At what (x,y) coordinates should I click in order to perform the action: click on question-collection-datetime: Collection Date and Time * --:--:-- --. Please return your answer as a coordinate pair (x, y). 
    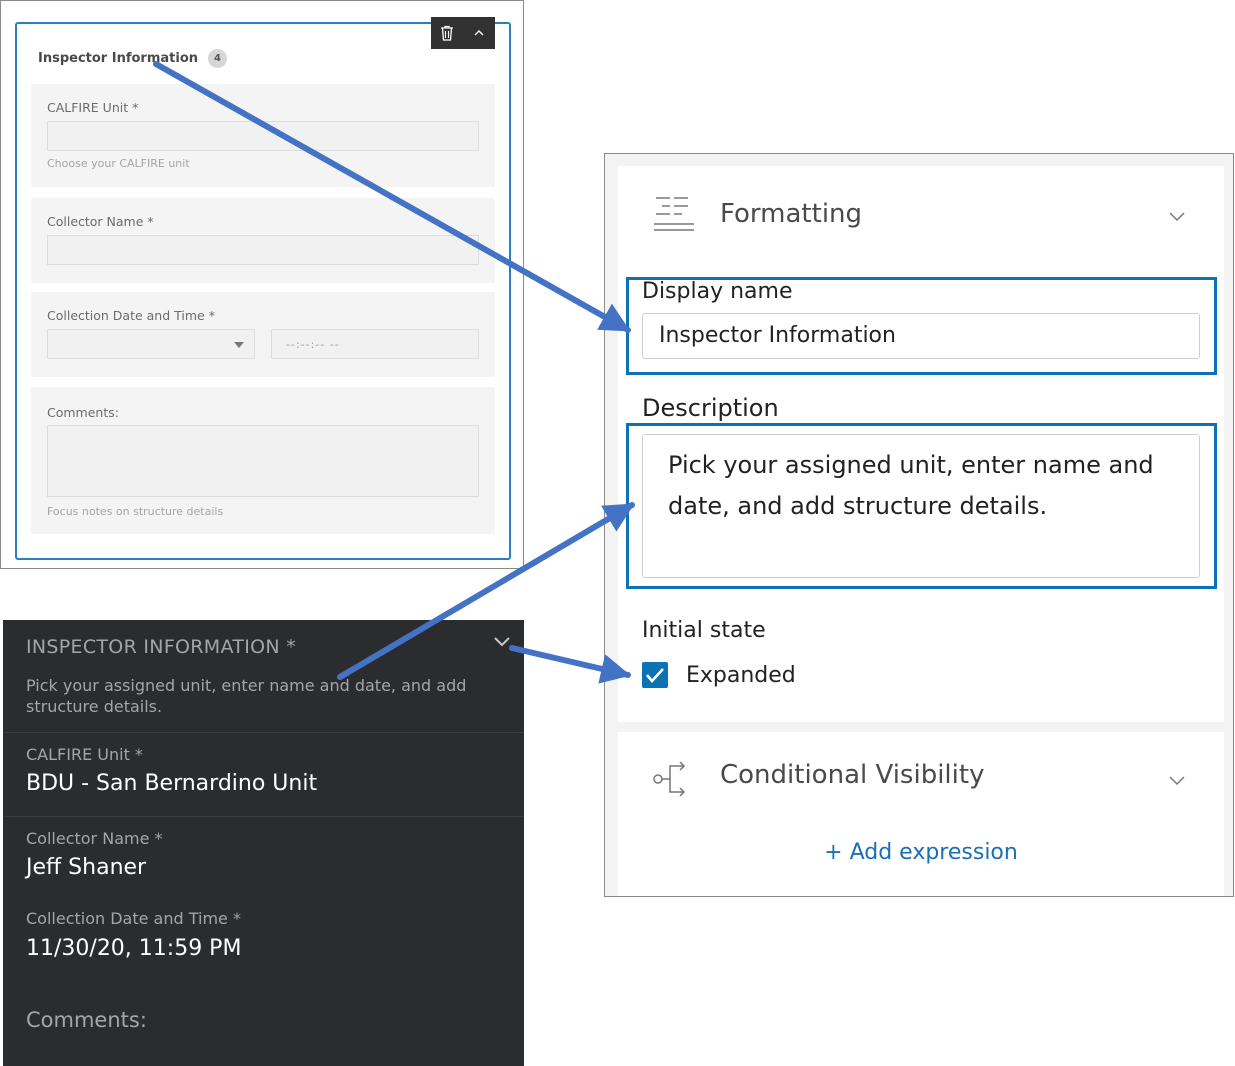
    Looking at the image, I should click on (263, 334).